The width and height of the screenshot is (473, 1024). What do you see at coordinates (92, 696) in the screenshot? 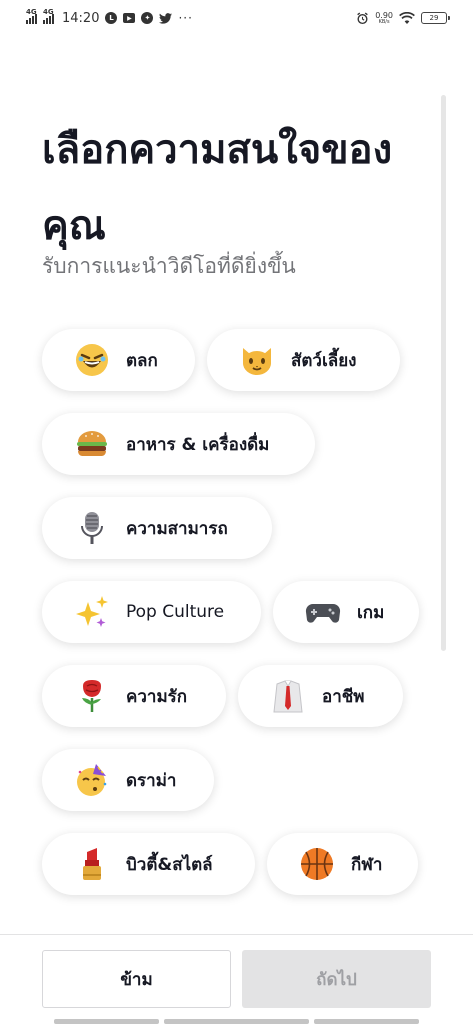
I see `rose-emoji-icon` at bounding box center [92, 696].